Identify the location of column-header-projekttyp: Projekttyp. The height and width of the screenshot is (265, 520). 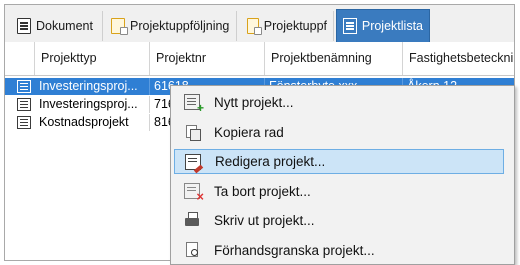
(92, 58).